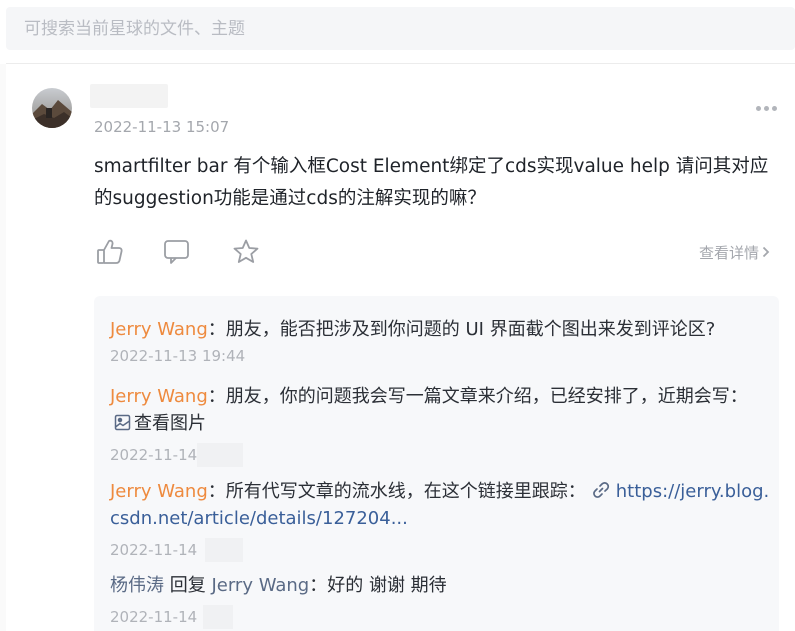 The width and height of the screenshot is (795, 631). What do you see at coordinates (177, 252) in the screenshot?
I see `comment-bubble-icon` at bounding box center [177, 252].